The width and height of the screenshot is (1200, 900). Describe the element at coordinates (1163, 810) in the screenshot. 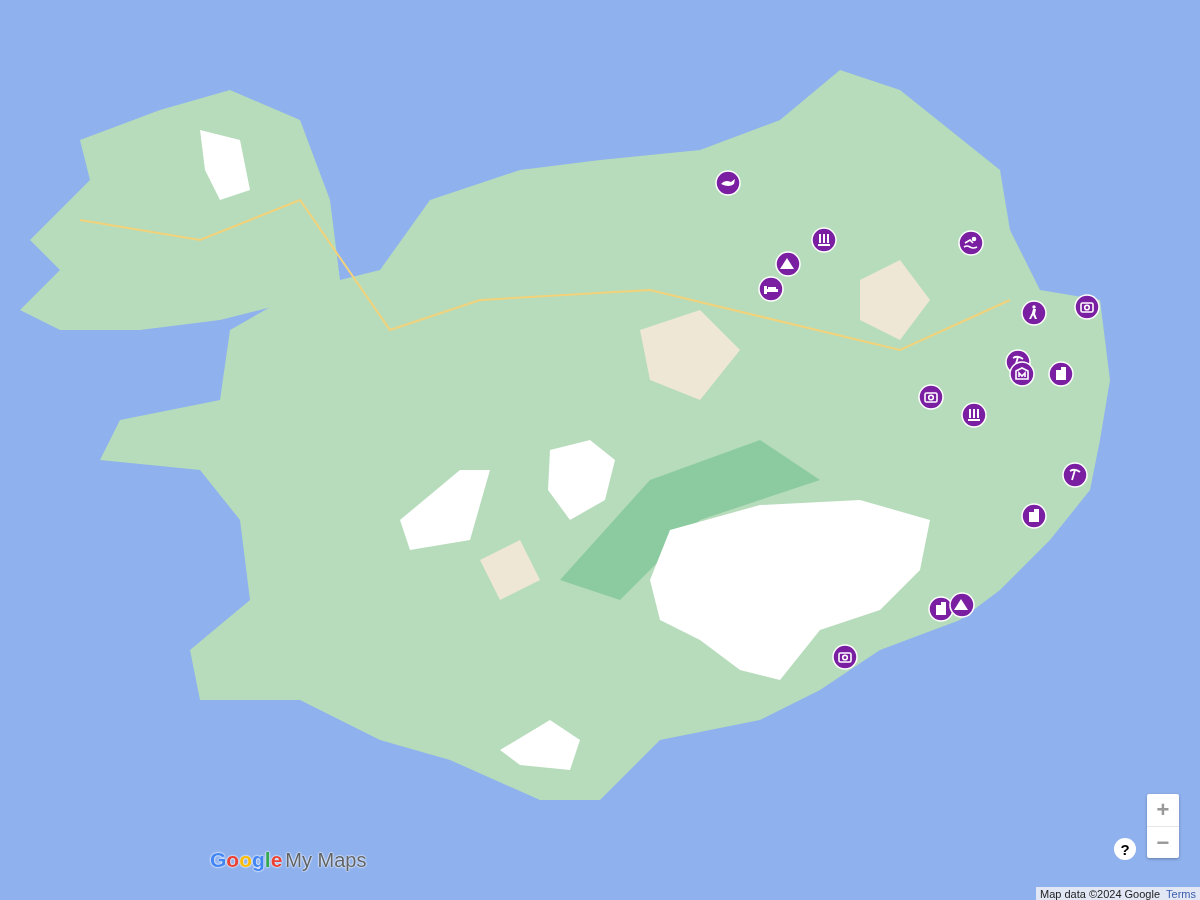

I see `zoom-in-button: +` at that location.